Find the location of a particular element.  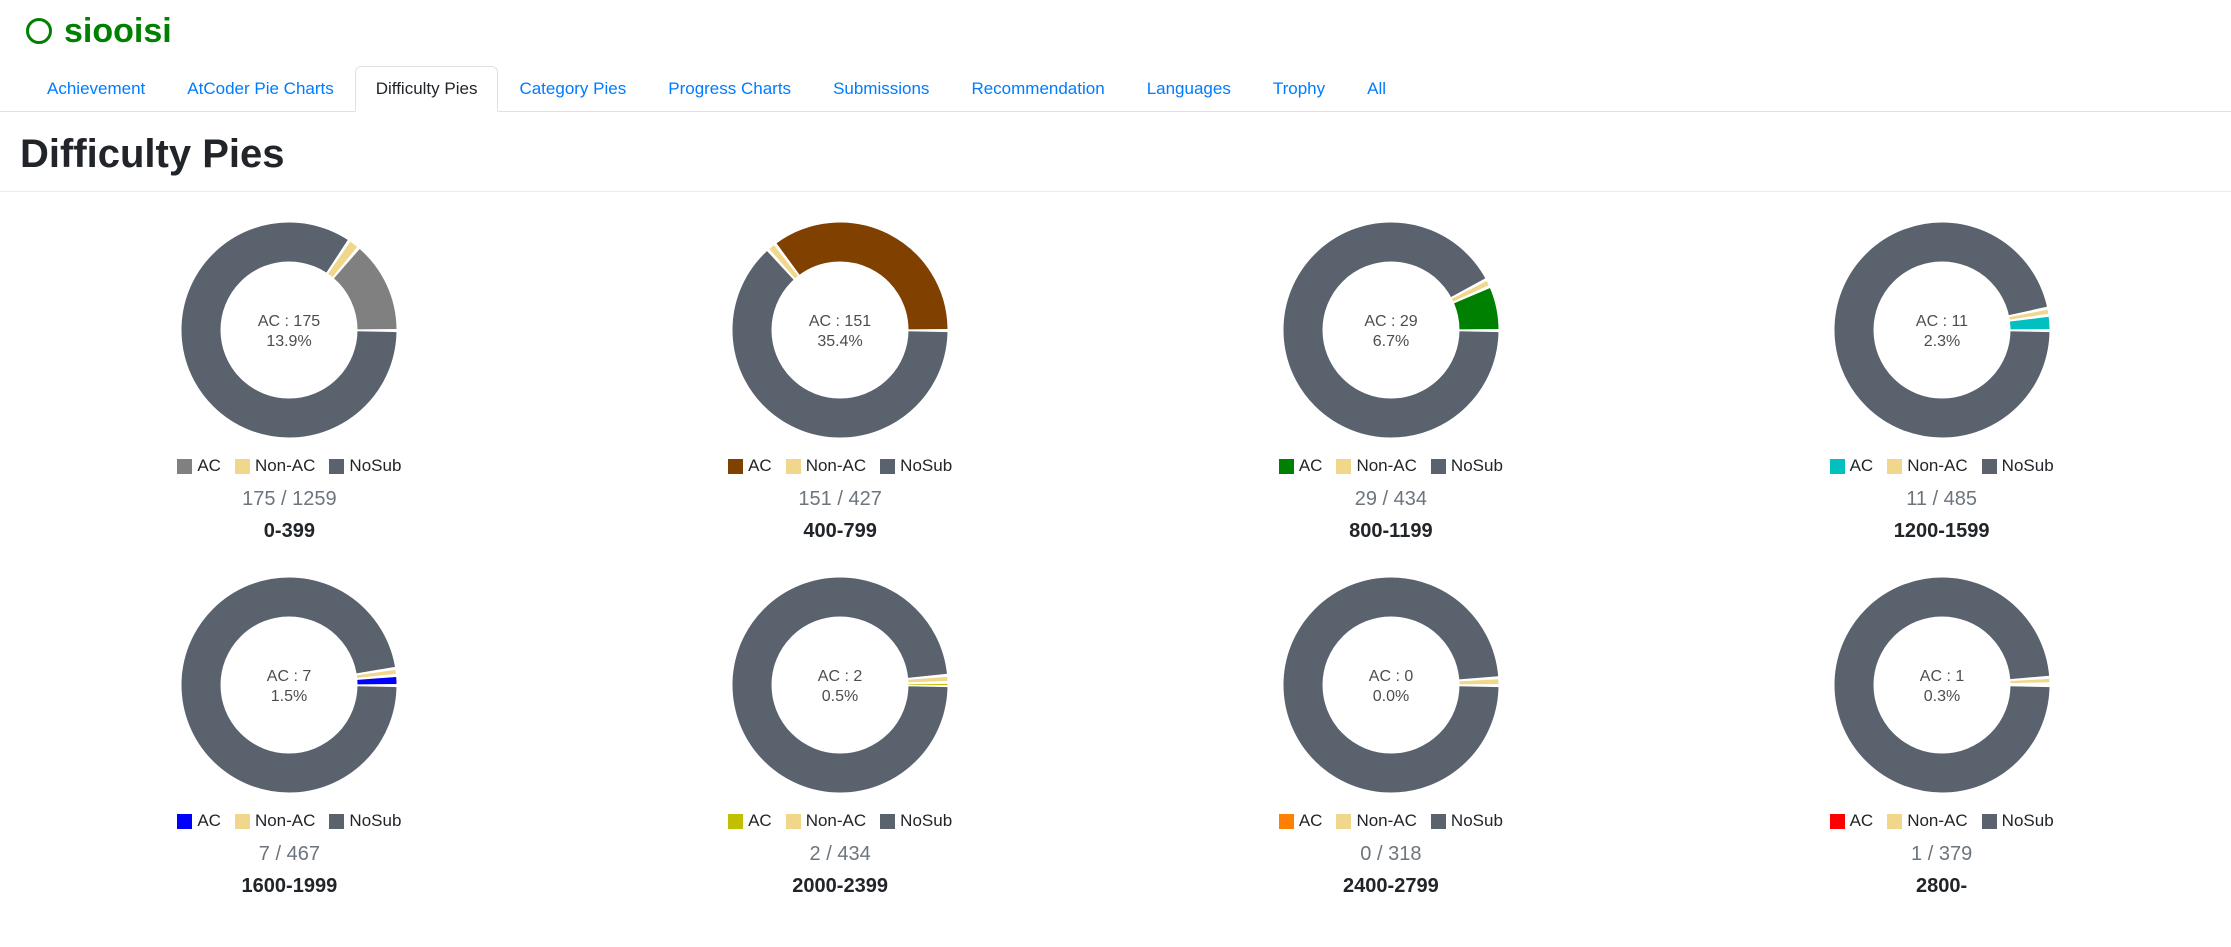

pie-center-ac-count: AC : 151 is located at coordinates (840, 321).